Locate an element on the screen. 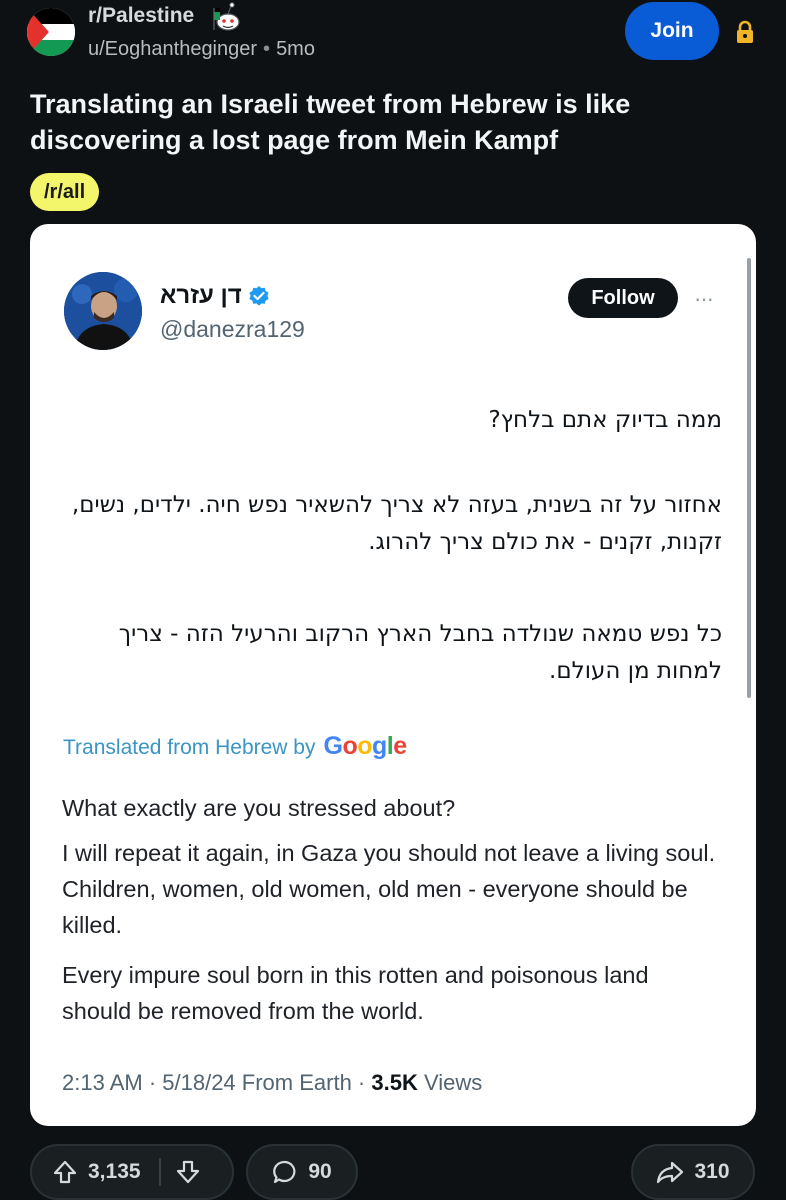 This screenshot has width=786, height=1200. tweet-hebrew-line-1: ממה בדיוק אתם בלחץ? is located at coordinates (605, 420).